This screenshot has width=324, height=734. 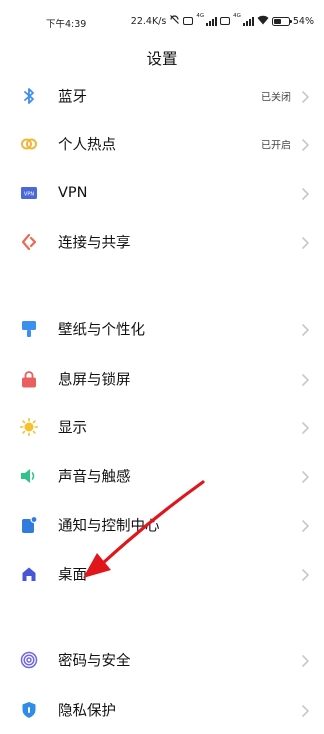 I want to click on settings-item-bluetooth: 蓝牙 已关闭, so click(x=162, y=96).